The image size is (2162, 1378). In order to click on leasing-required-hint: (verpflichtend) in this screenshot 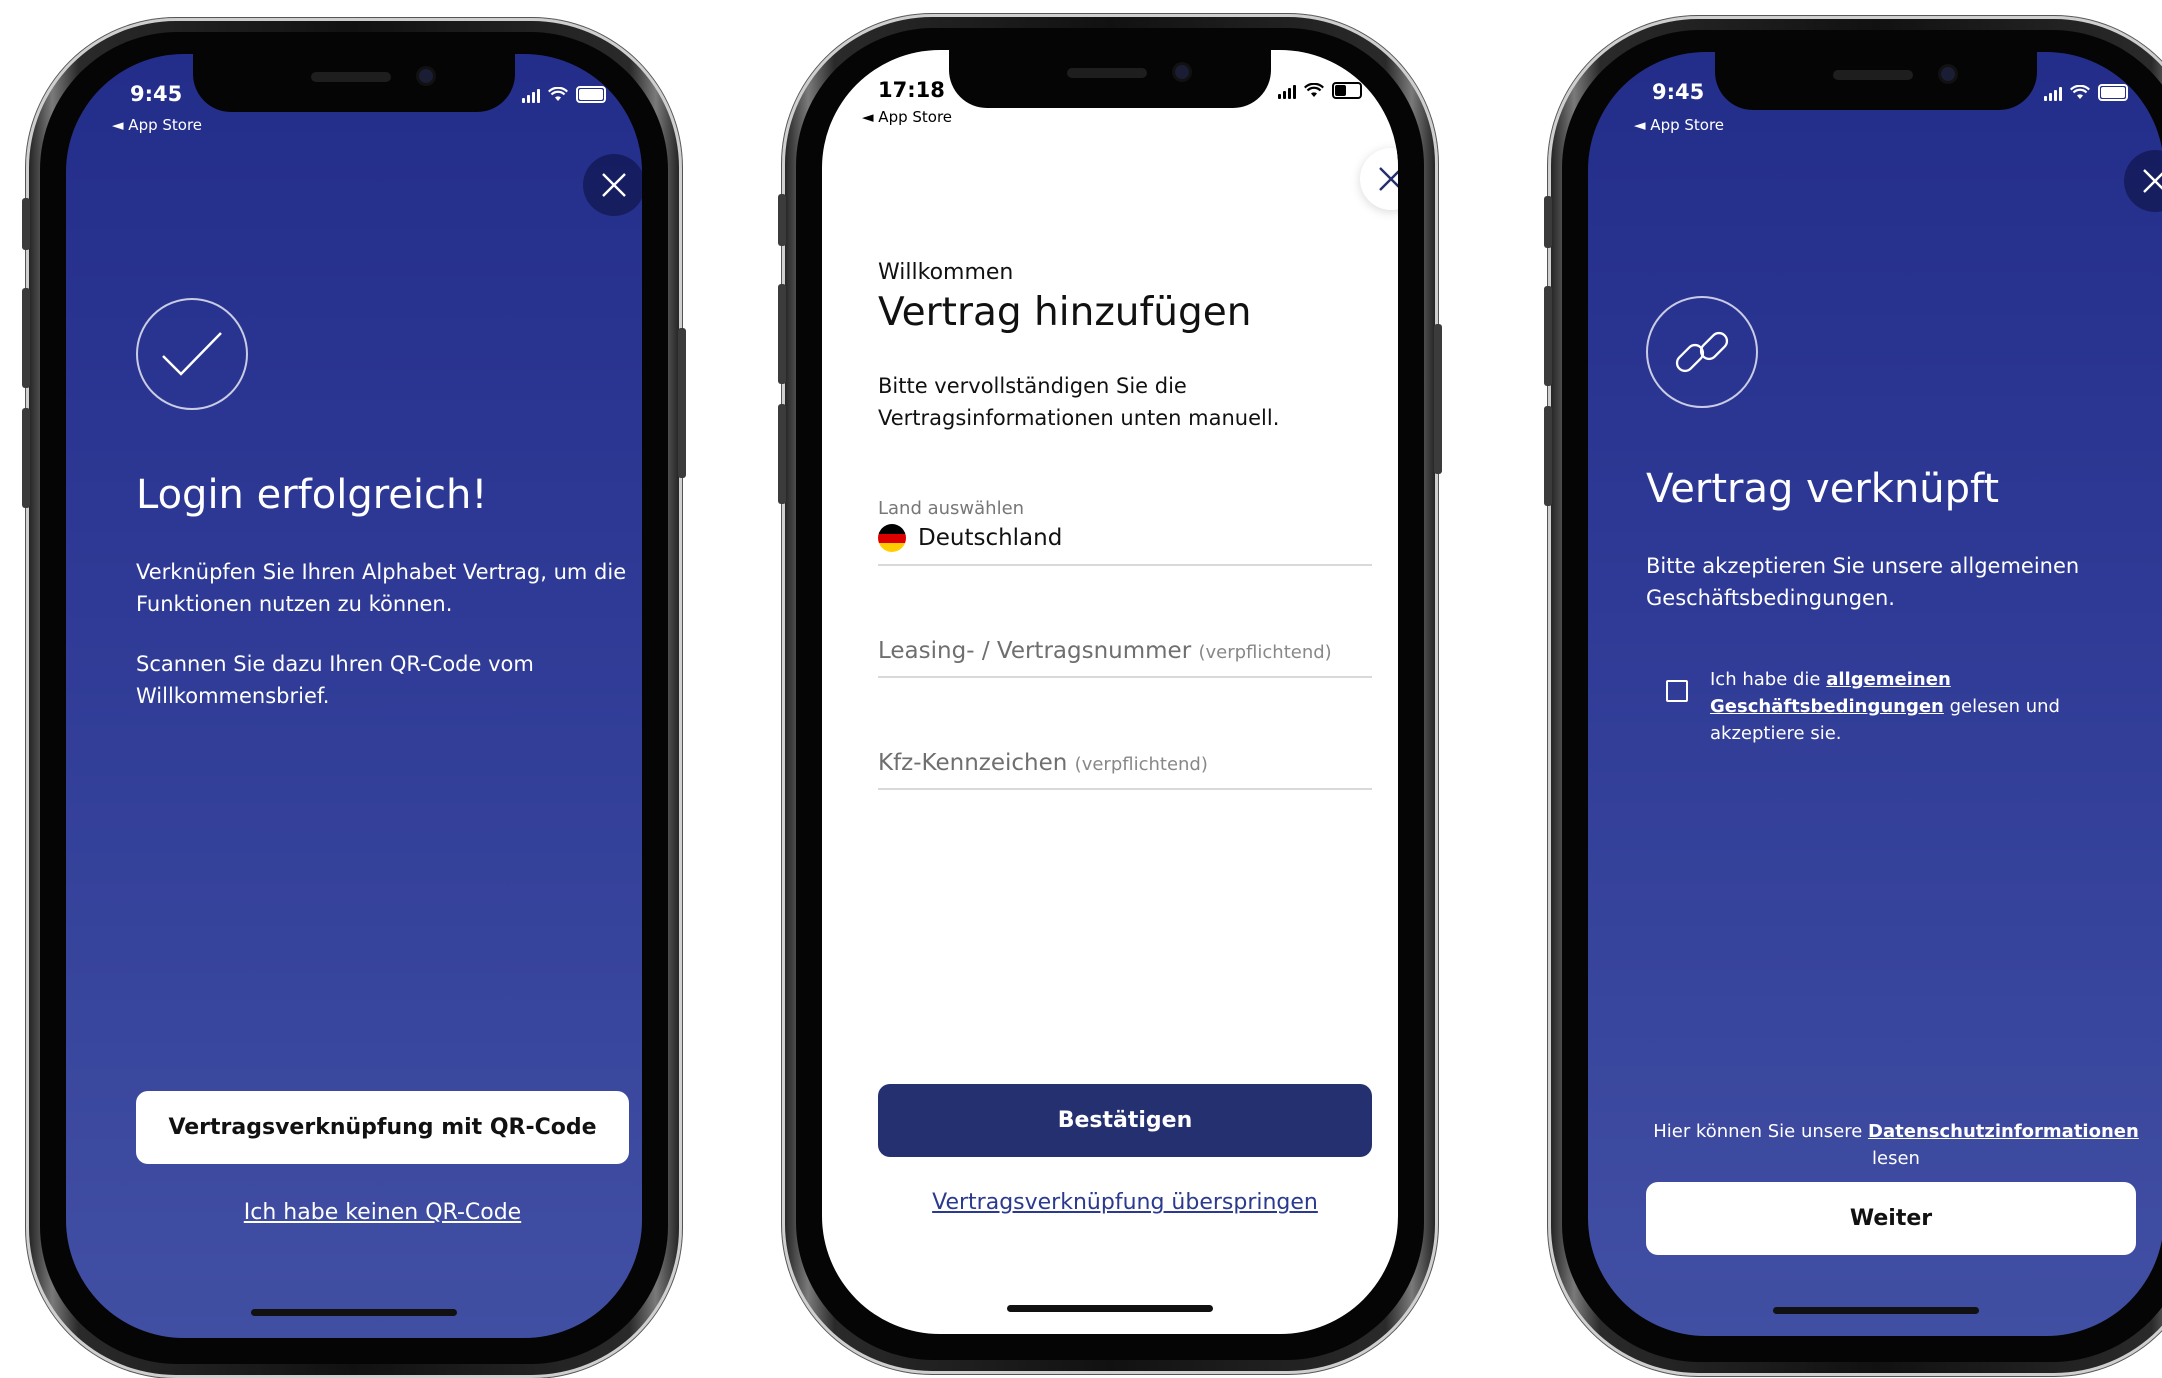, I will do `click(1265, 652)`.